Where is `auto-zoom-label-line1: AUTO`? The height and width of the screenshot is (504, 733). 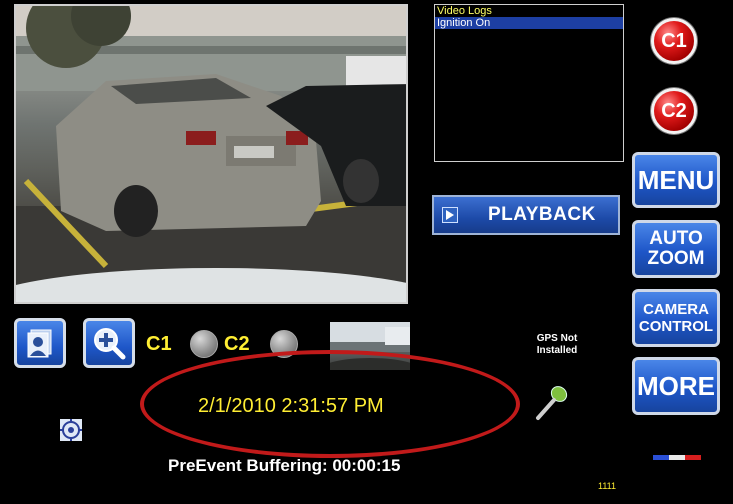
auto-zoom-label-line1: AUTO is located at coordinates (676, 238).